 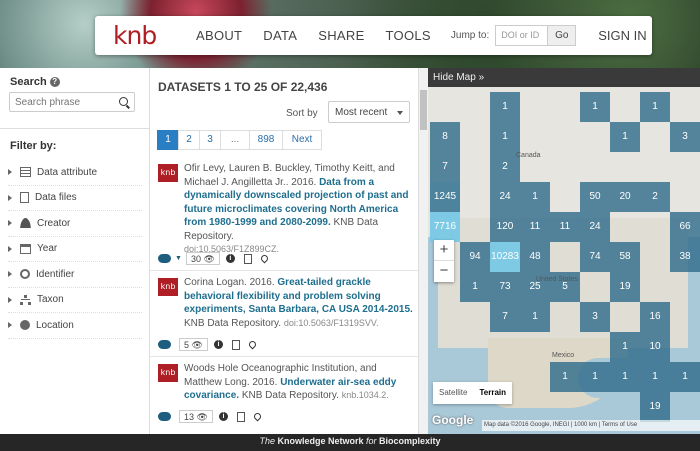 What do you see at coordinates (75, 173) in the screenshot?
I see `filter-data-attribute: Data attribute` at bounding box center [75, 173].